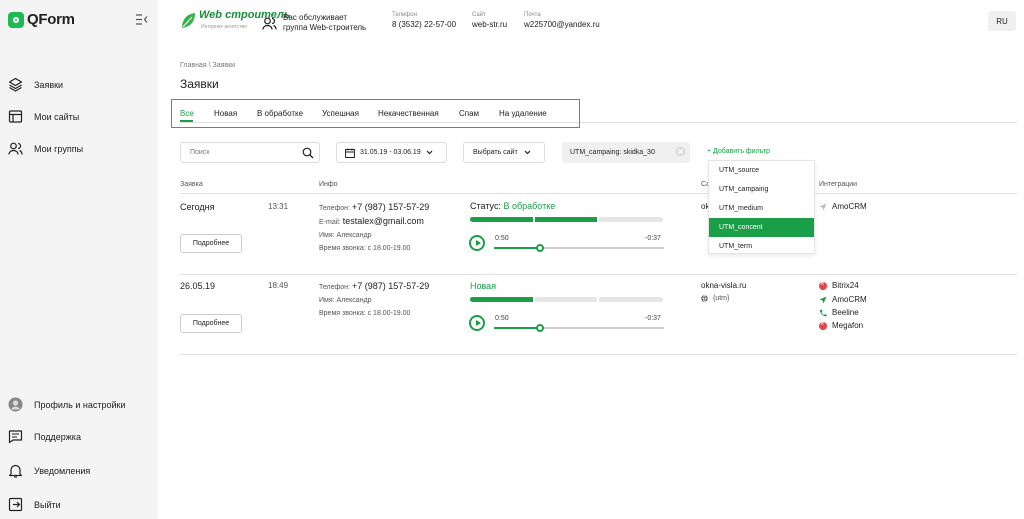 Image resolution: width=1024 pixels, height=519 pixels. I want to click on sidebar-item-notifications: Уведомления, so click(49, 470).